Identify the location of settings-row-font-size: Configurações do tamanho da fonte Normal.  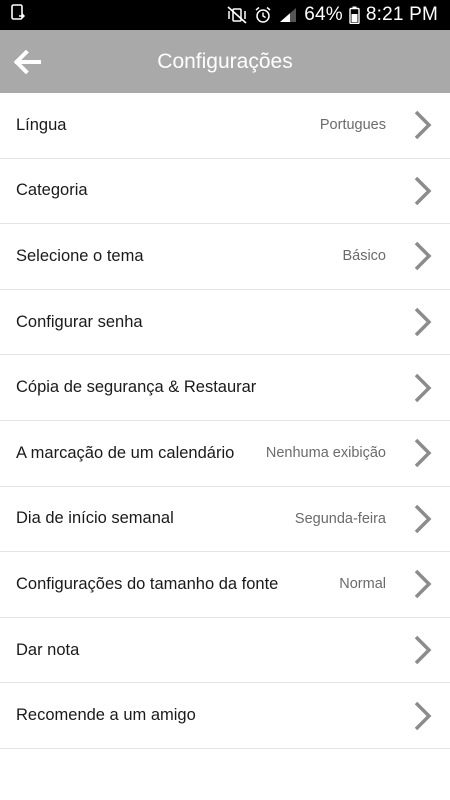
(225, 585).